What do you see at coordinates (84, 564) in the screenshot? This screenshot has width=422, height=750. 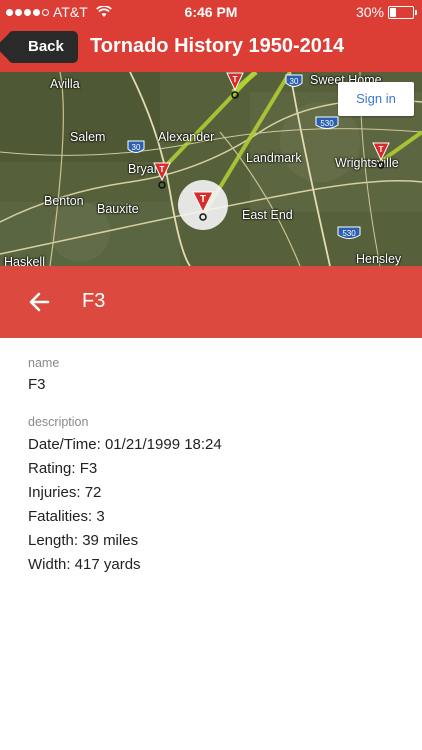 I see `description-line: Width: 417 yards` at bounding box center [84, 564].